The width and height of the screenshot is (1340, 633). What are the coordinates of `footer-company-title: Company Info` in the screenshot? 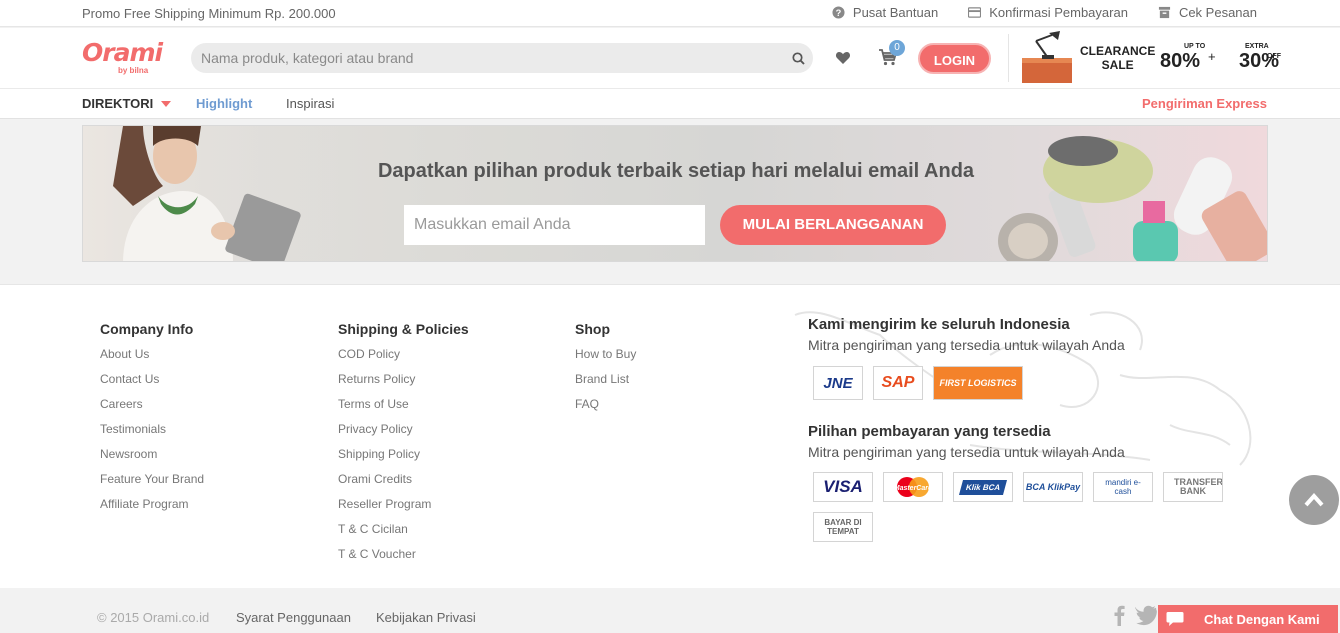 It's located at (147, 329).